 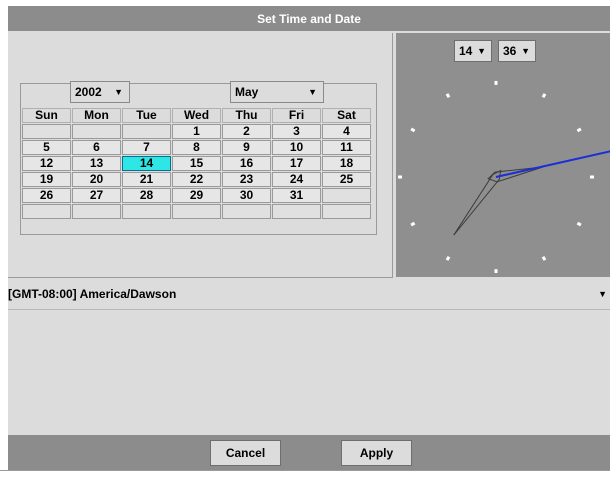 What do you see at coordinates (46, 115) in the screenshot?
I see `weekday-header: Sun` at bounding box center [46, 115].